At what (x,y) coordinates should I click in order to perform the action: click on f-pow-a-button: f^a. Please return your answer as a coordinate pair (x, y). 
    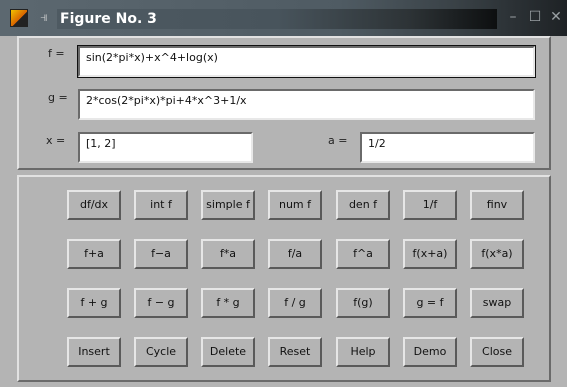
    Looking at the image, I should click on (363, 254).